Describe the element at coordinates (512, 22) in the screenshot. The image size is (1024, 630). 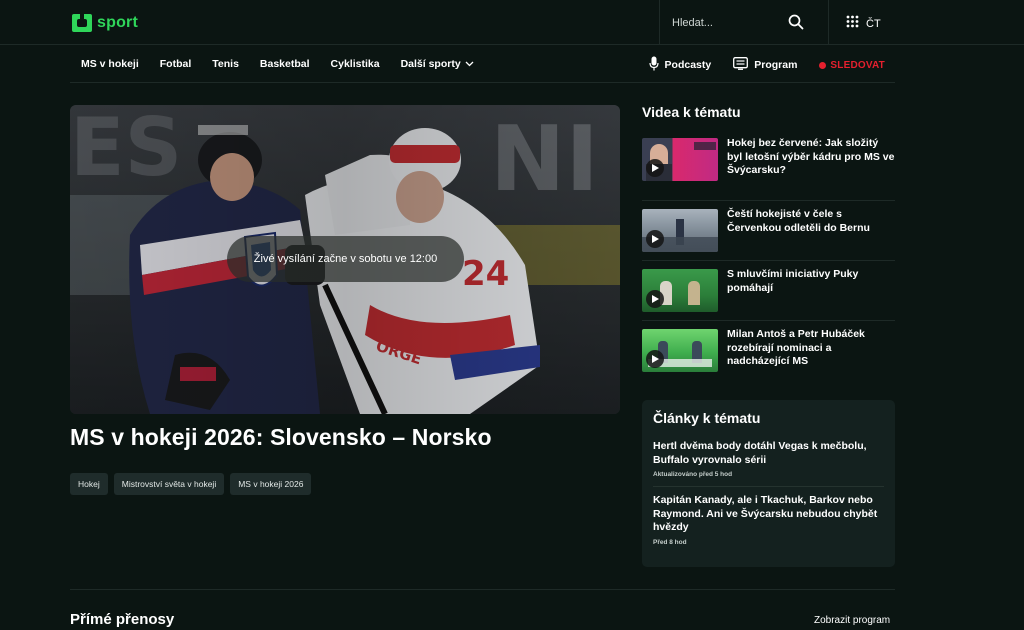
I see `top-bar: sport ČT` at that location.